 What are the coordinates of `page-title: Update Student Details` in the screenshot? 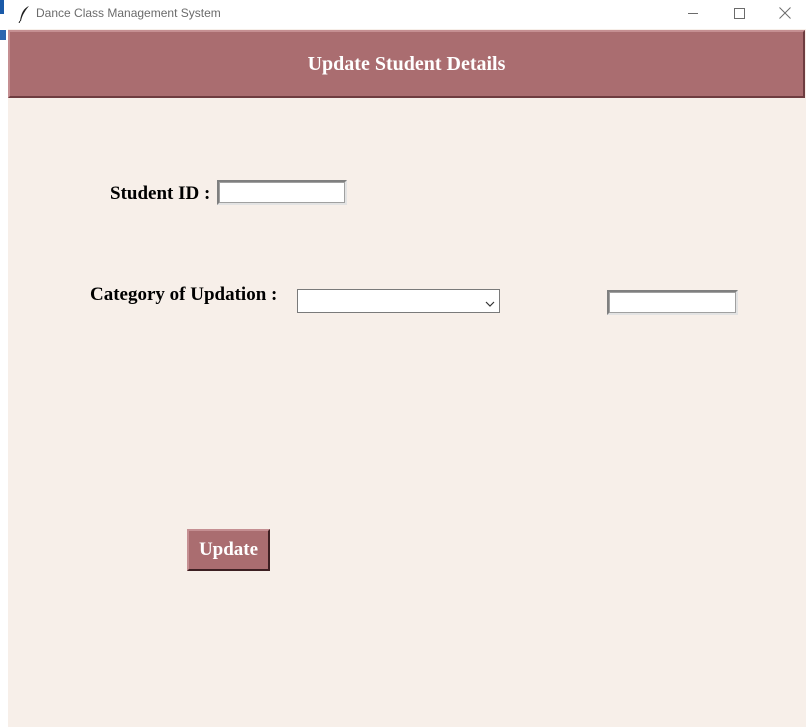 It's located at (406, 63).